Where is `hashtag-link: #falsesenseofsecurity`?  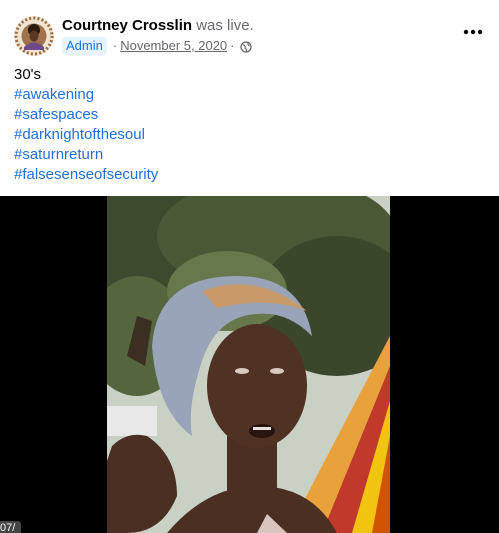 hashtag-link: #falsesenseofsecurity is located at coordinates (249, 175).